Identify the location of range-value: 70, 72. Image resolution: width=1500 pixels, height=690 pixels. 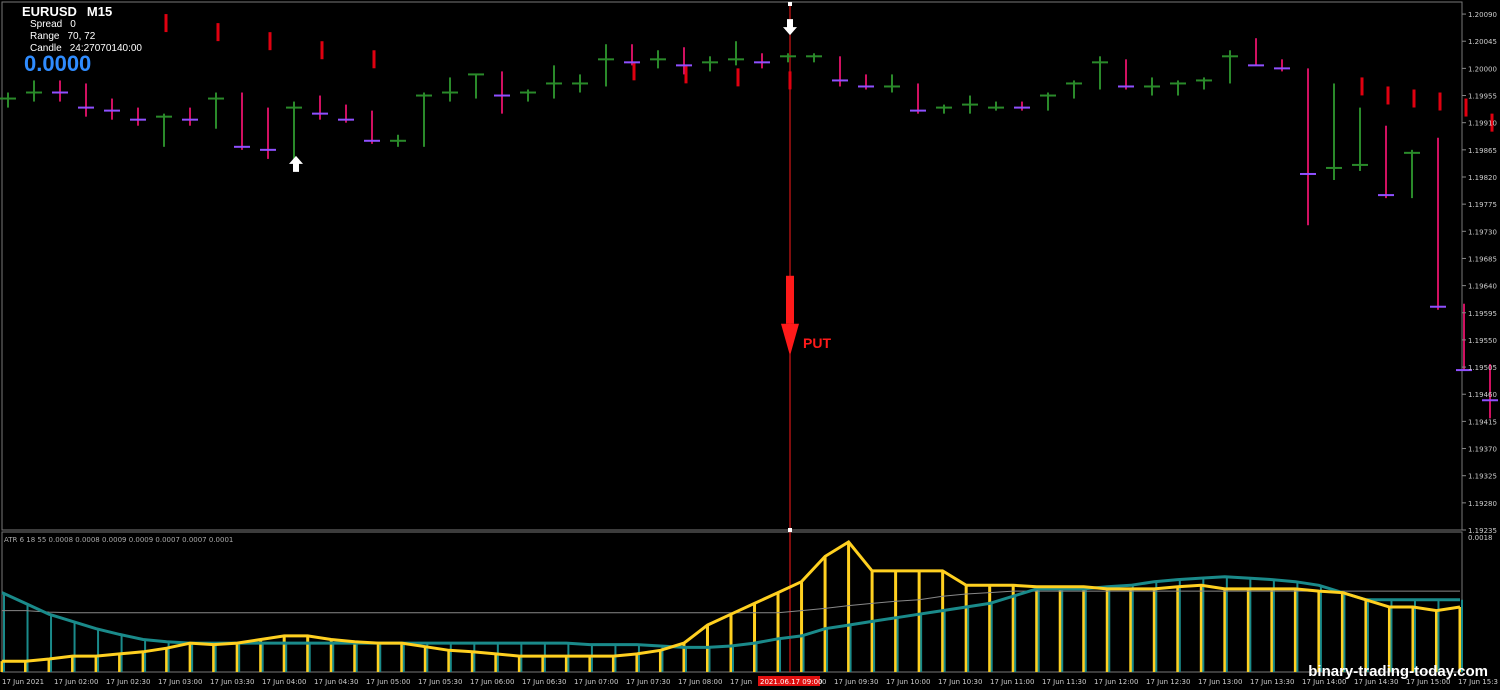
(81, 36).